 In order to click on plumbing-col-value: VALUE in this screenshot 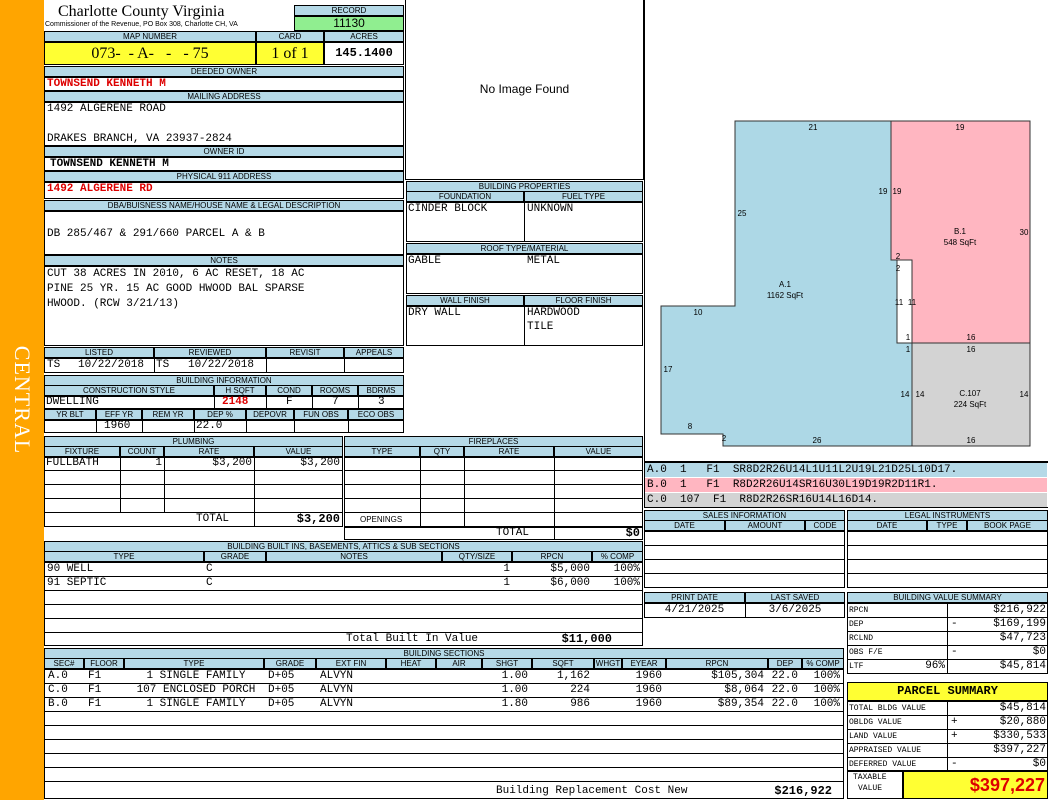, I will do `click(298, 451)`.